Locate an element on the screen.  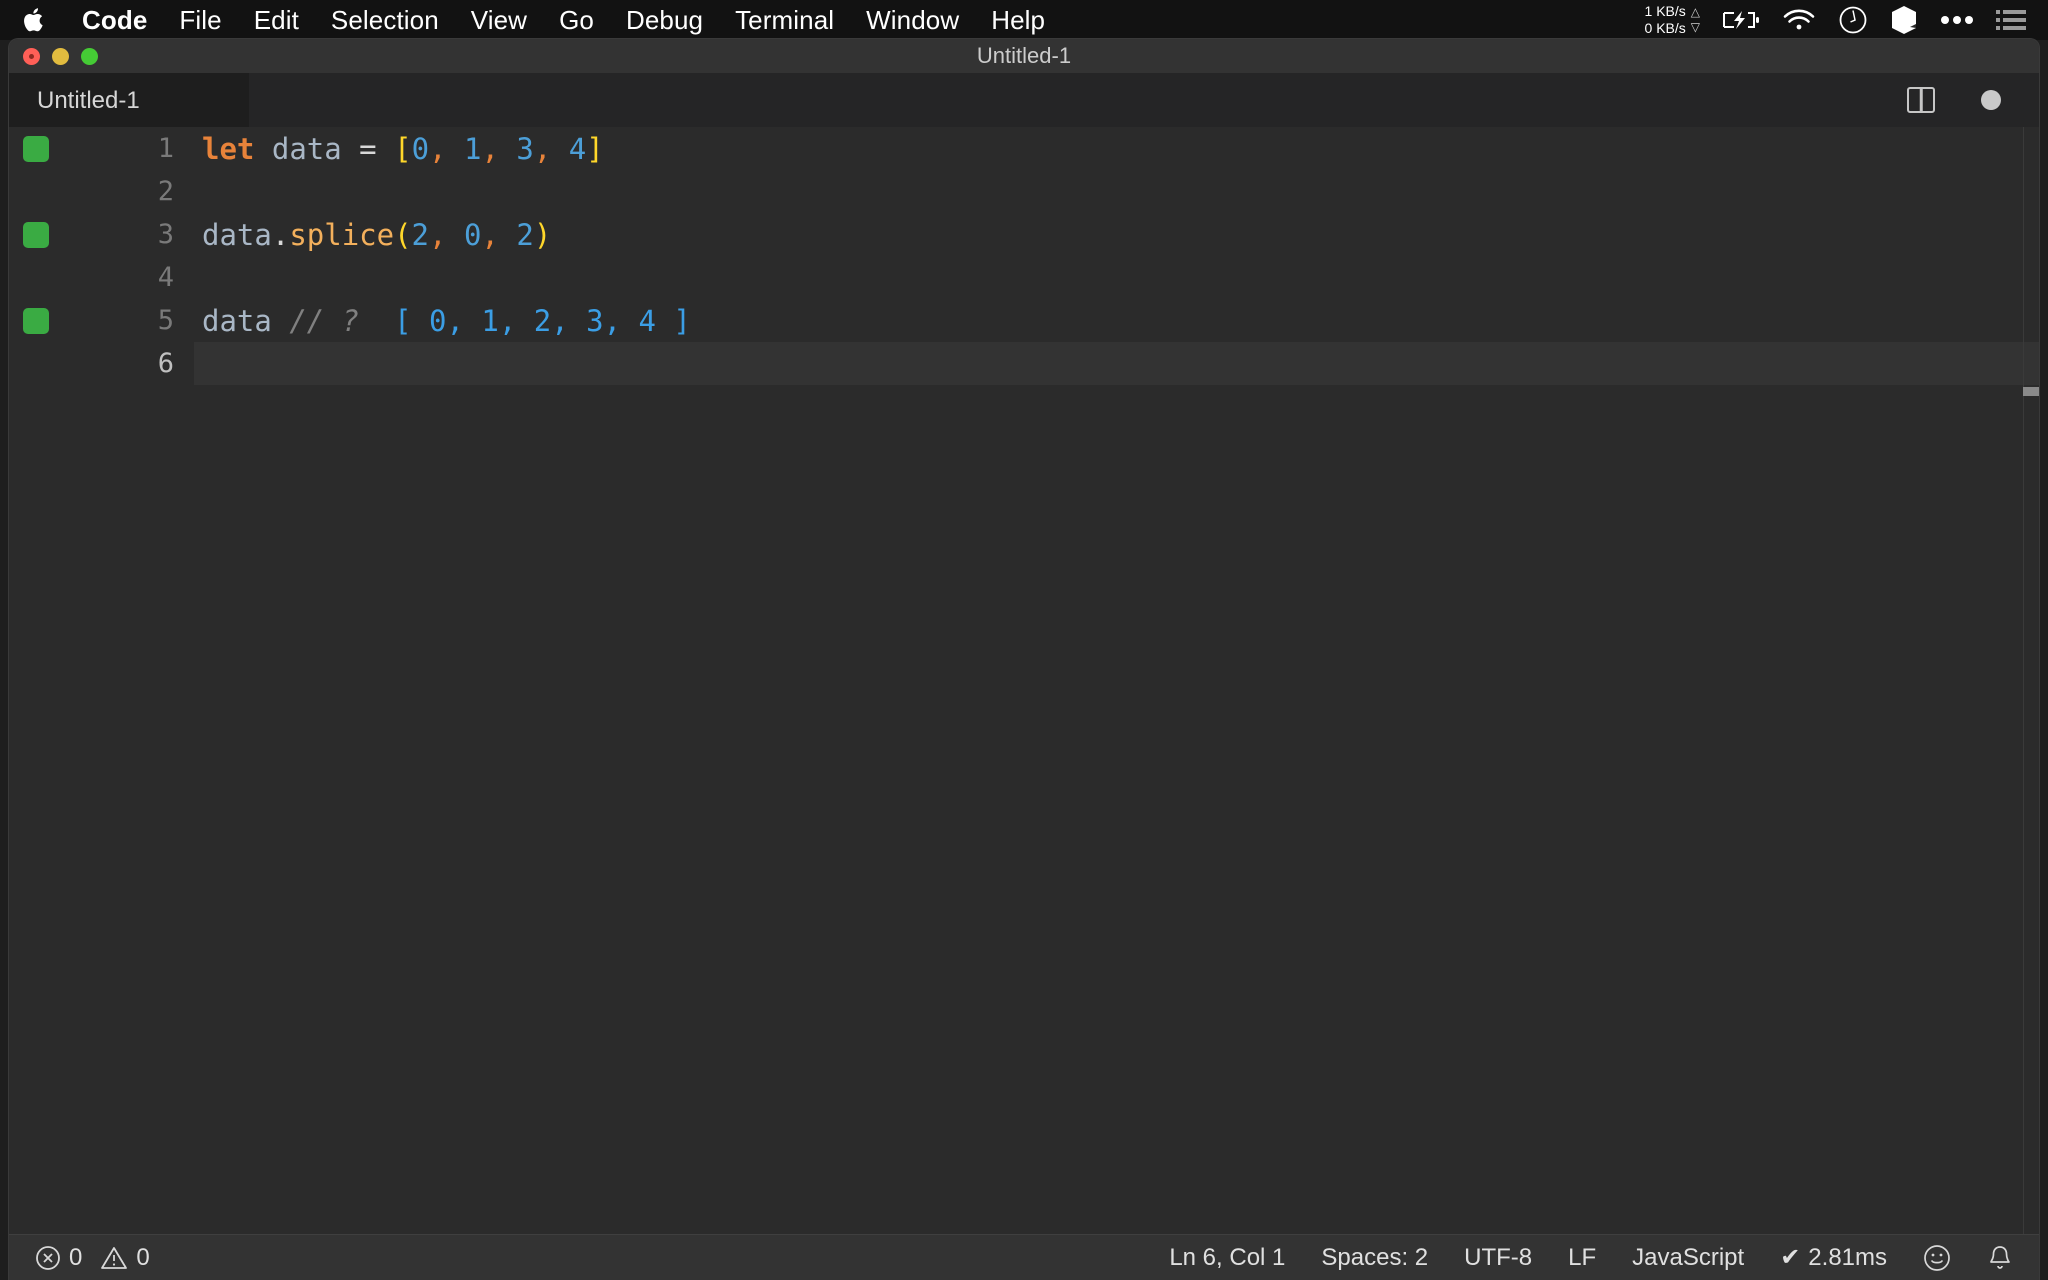
code-token-op: = is located at coordinates (368, 148).